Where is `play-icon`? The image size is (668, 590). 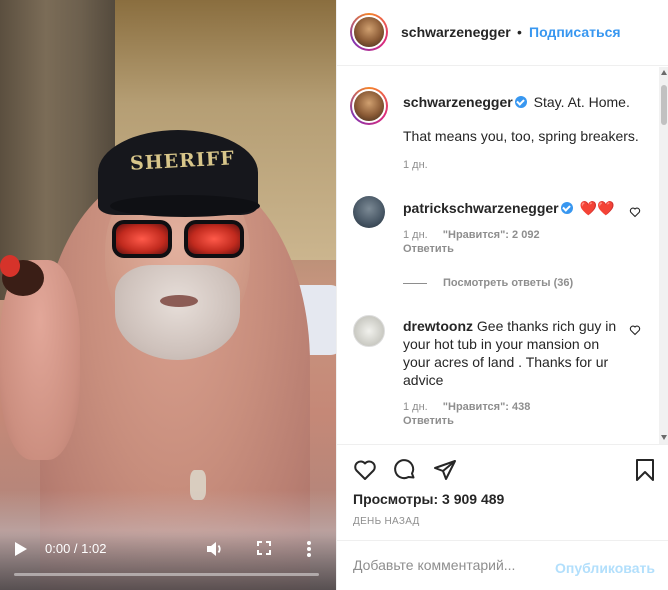
play-icon is located at coordinates (21, 549).